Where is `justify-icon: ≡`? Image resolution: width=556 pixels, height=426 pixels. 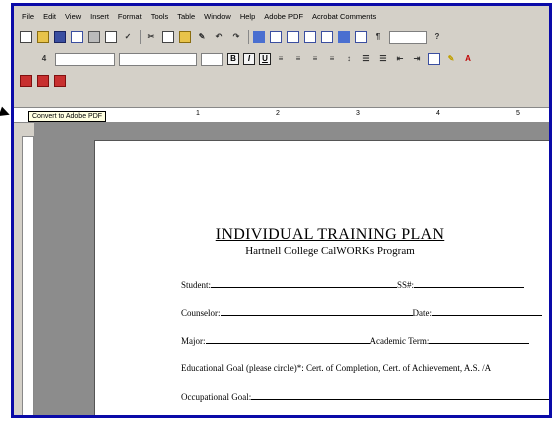 justify-icon: ≡ is located at coordinates (332, 59).